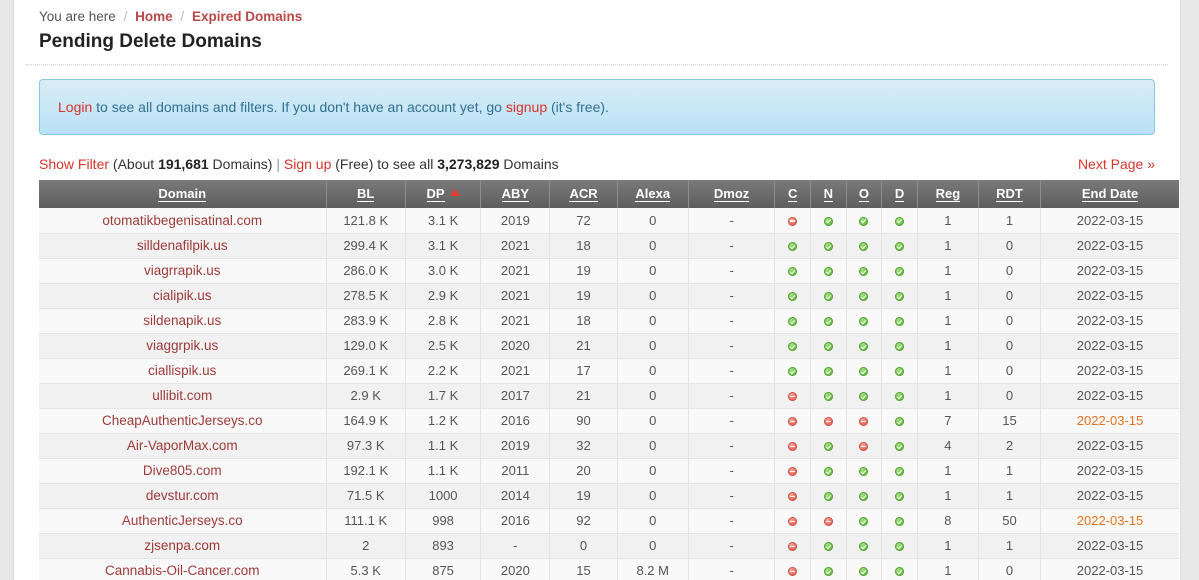 The width and height of the screenshot is (1199, 580). I want to click on column-header-label: Domain, so click(182, 194).